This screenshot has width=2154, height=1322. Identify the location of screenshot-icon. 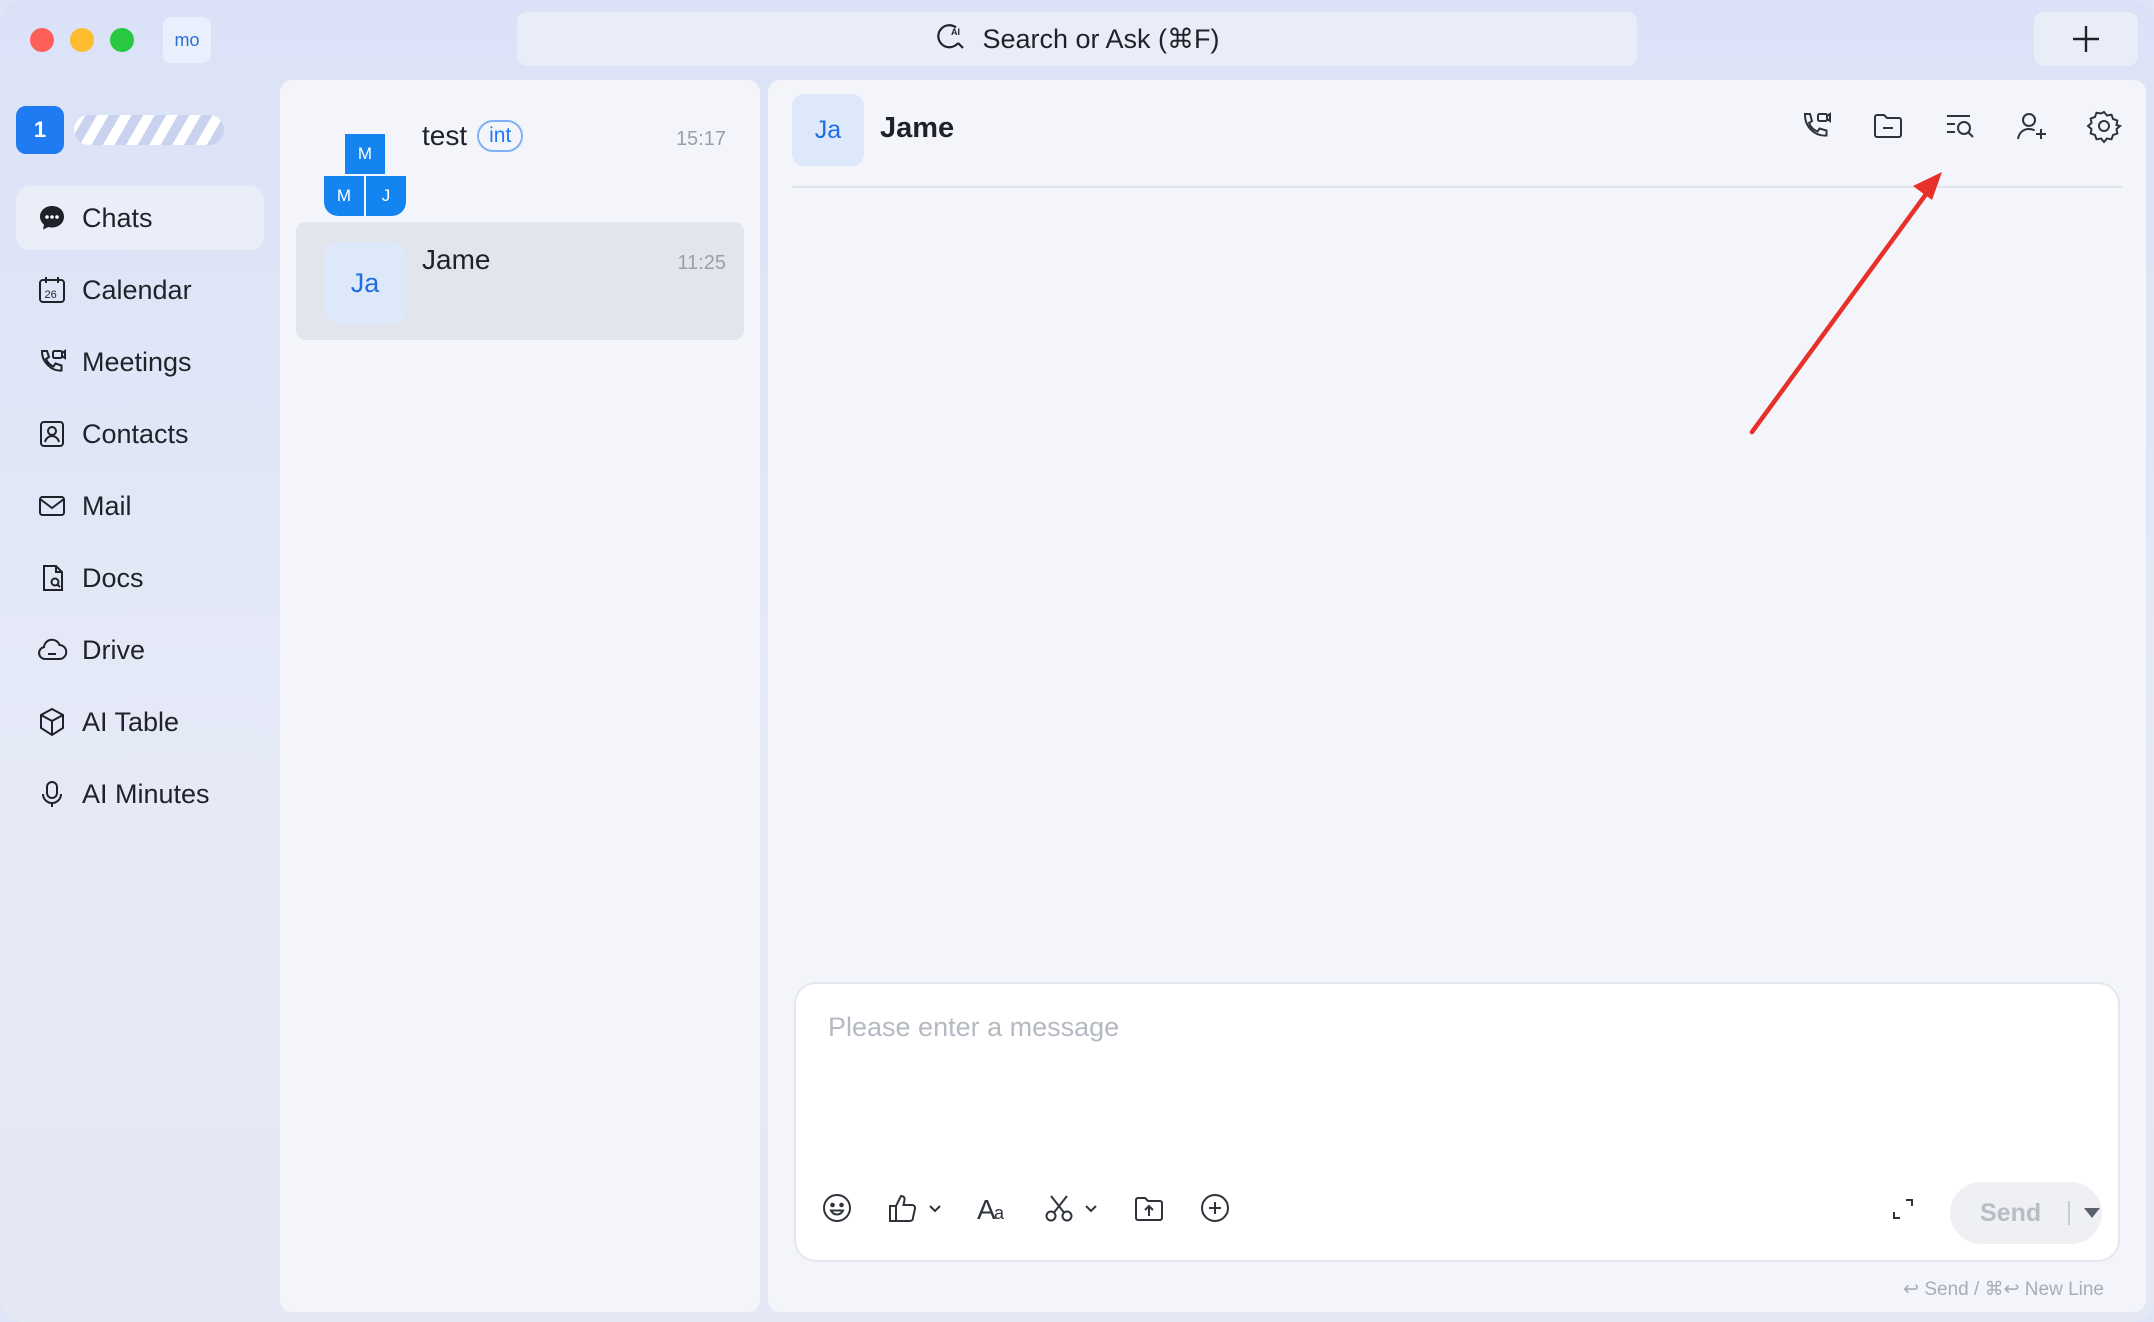
(1059, 1208).